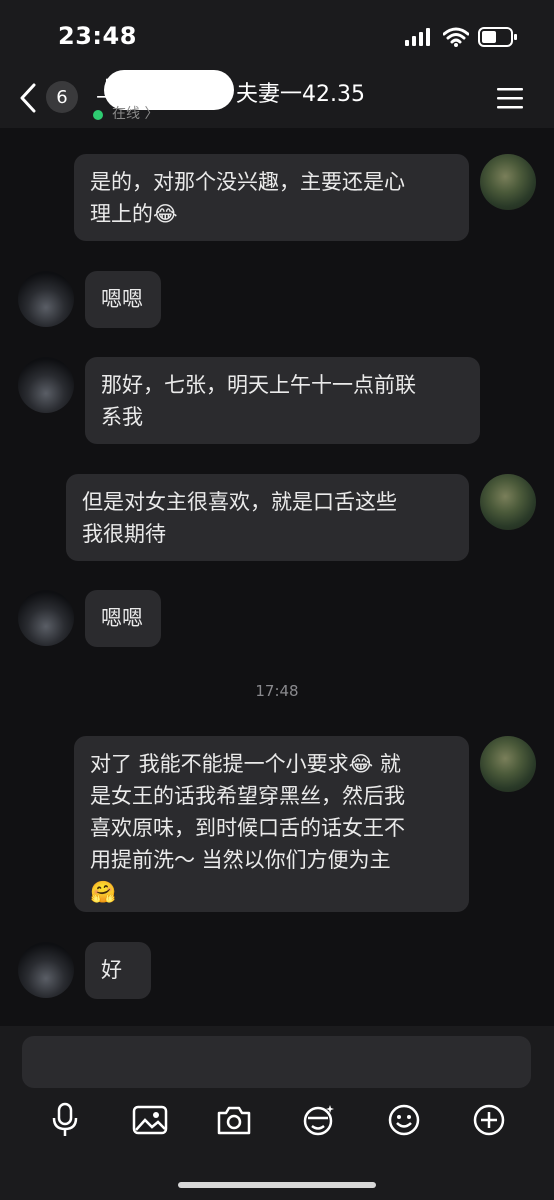  I want to click on message-line: 那好，七张，明天上午十一点前联, so click(258, 385).